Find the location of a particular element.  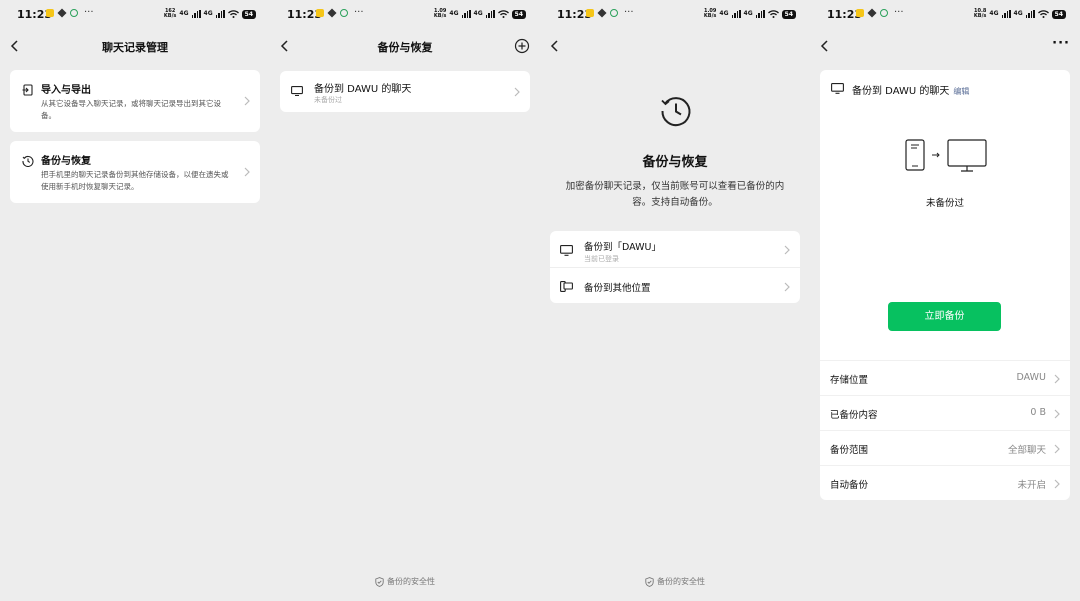

option-title: 备份到其他位置 is located at coordinates (617, 288).